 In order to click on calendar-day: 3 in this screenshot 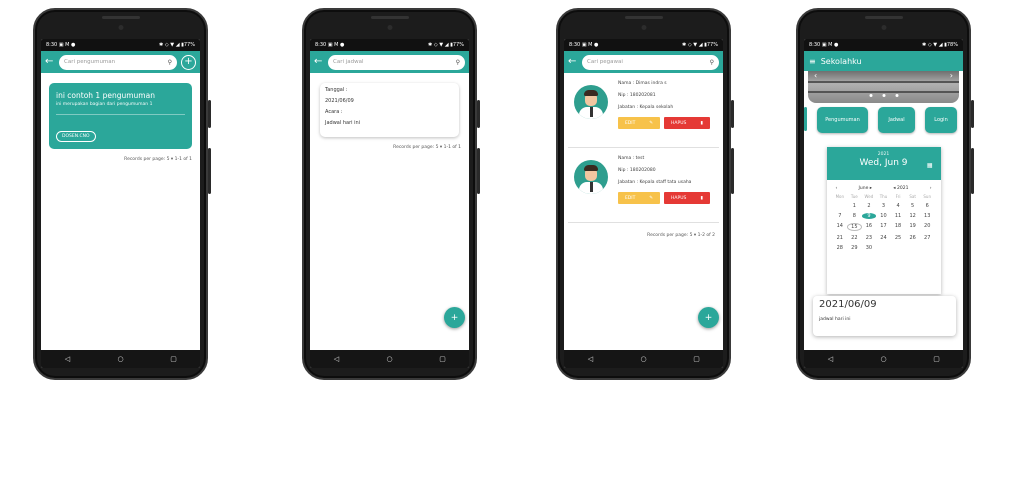, I will do `click(883, 206)`.